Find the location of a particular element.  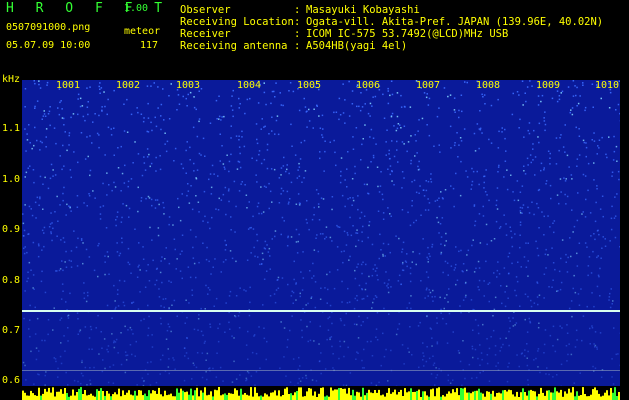

app-version: 1.00 is located at coordinates (136, 8).